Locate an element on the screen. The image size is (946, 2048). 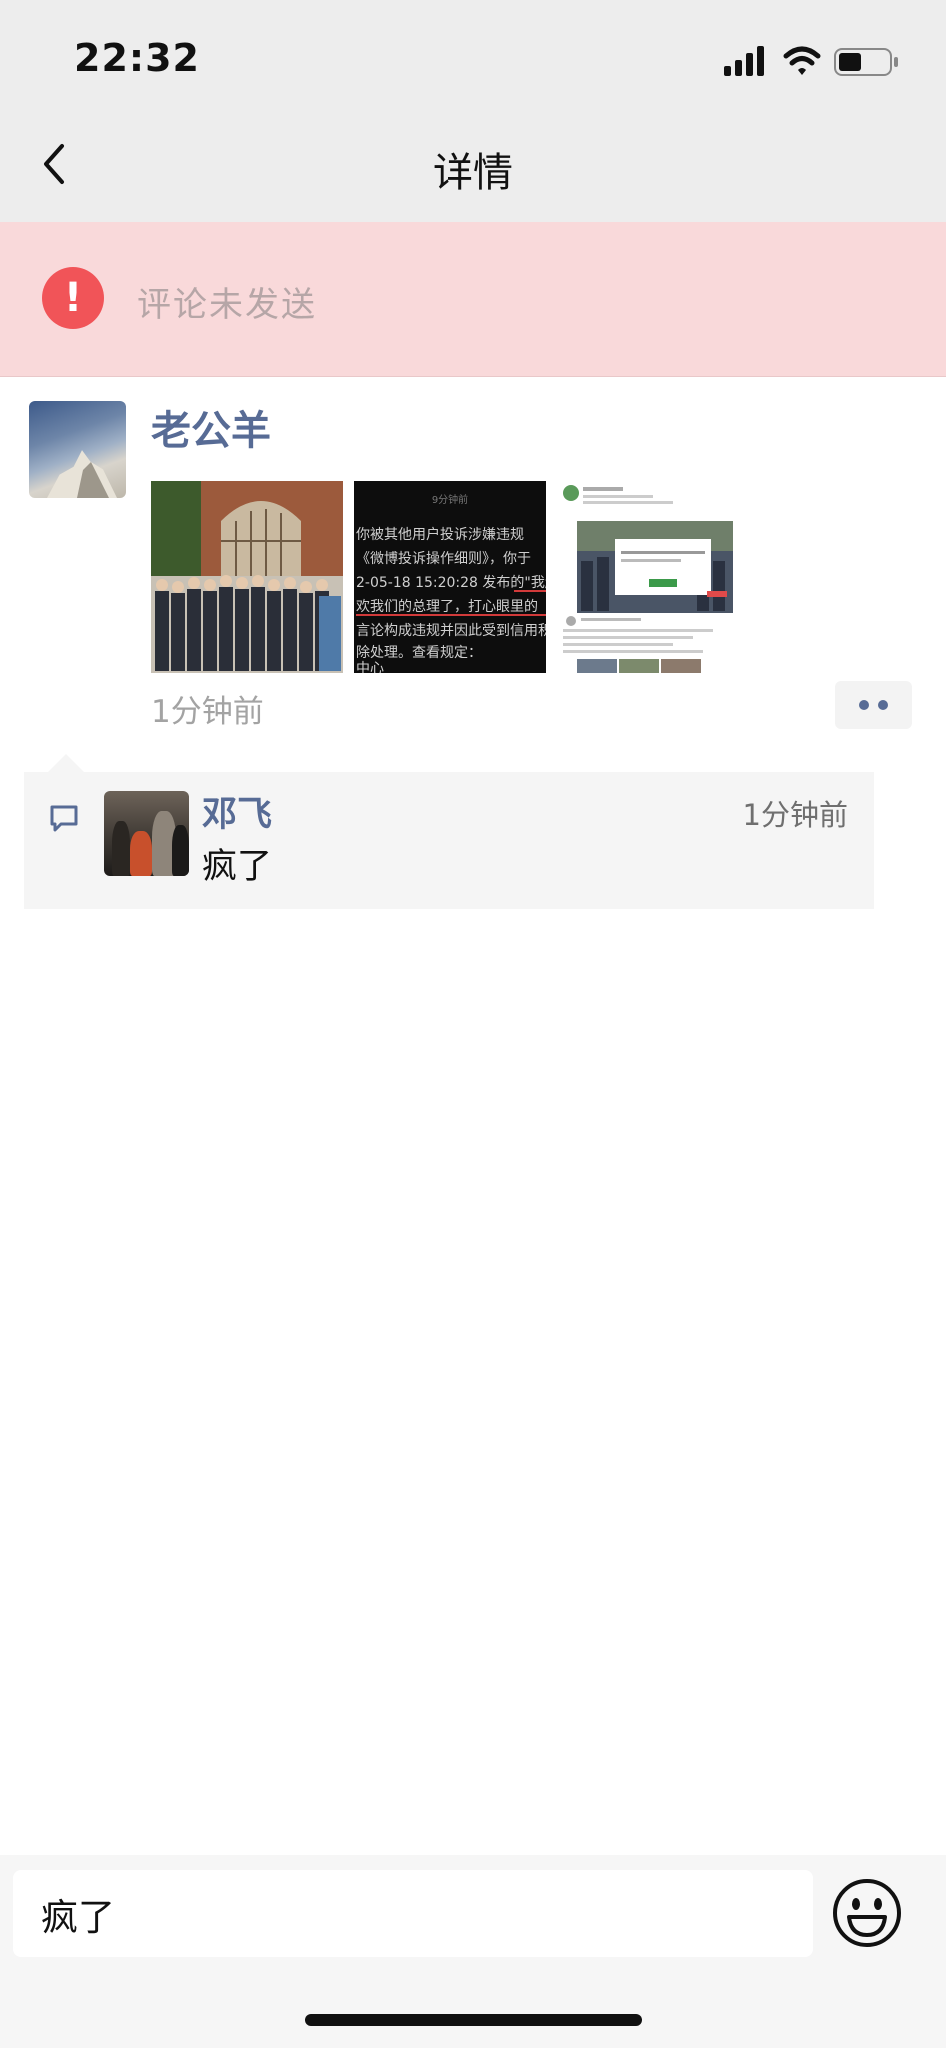
status-icons is located at coordinates (811, 61).